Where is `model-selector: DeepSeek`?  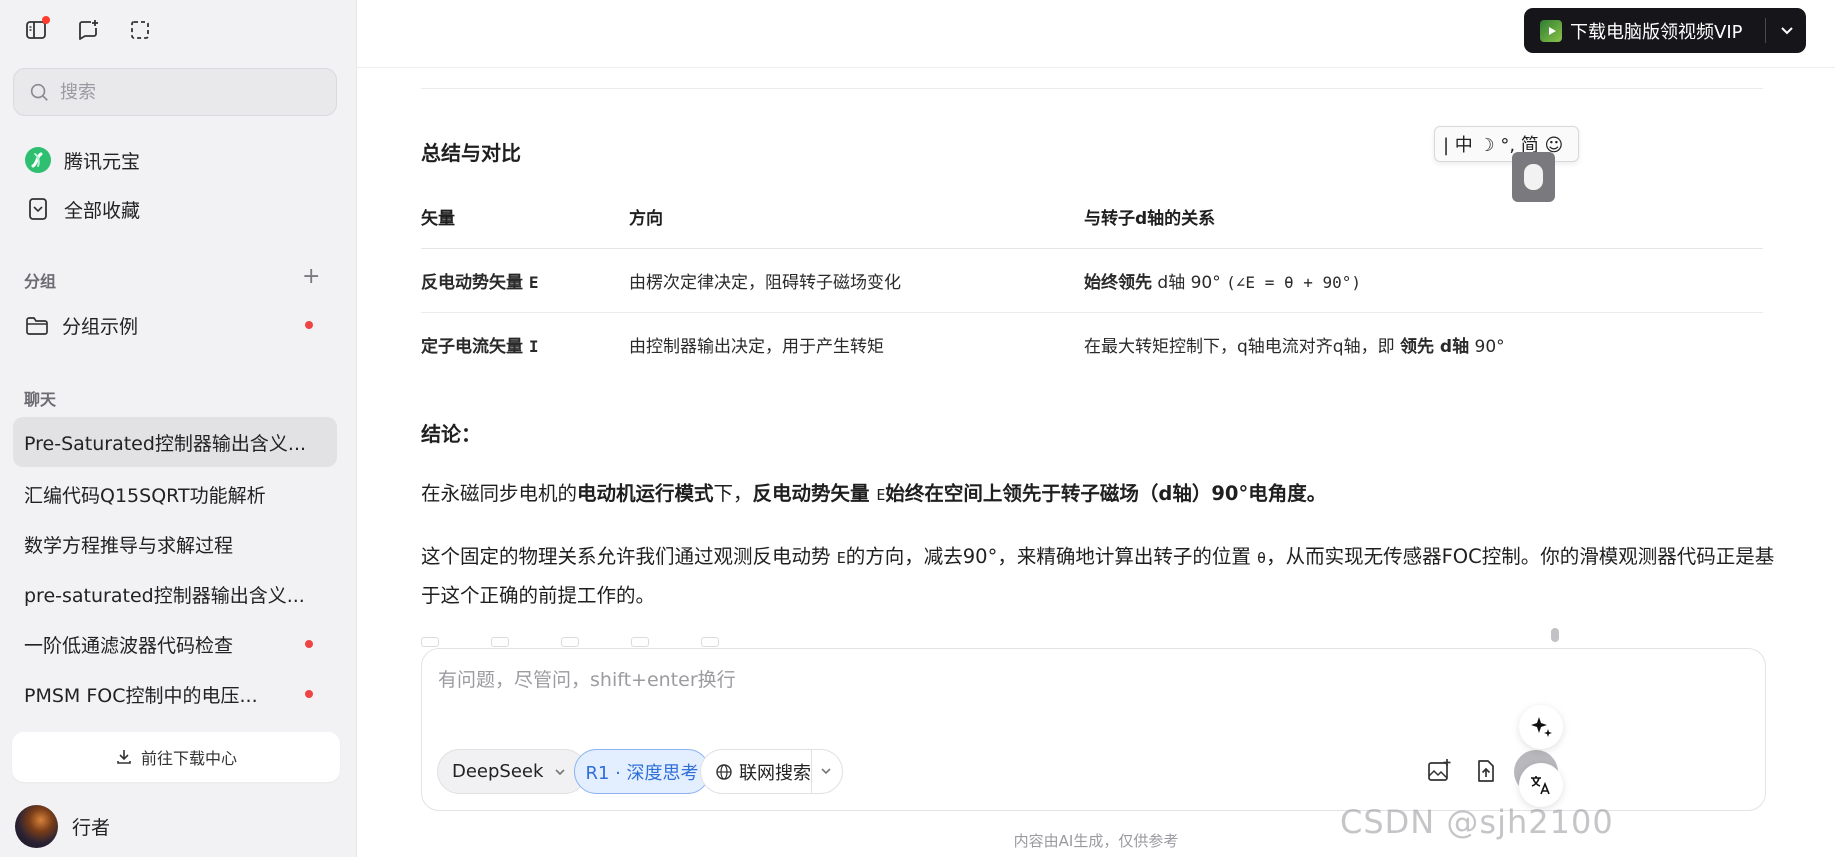 model-selector: DeepSeek is located at coordinates (512, 771).